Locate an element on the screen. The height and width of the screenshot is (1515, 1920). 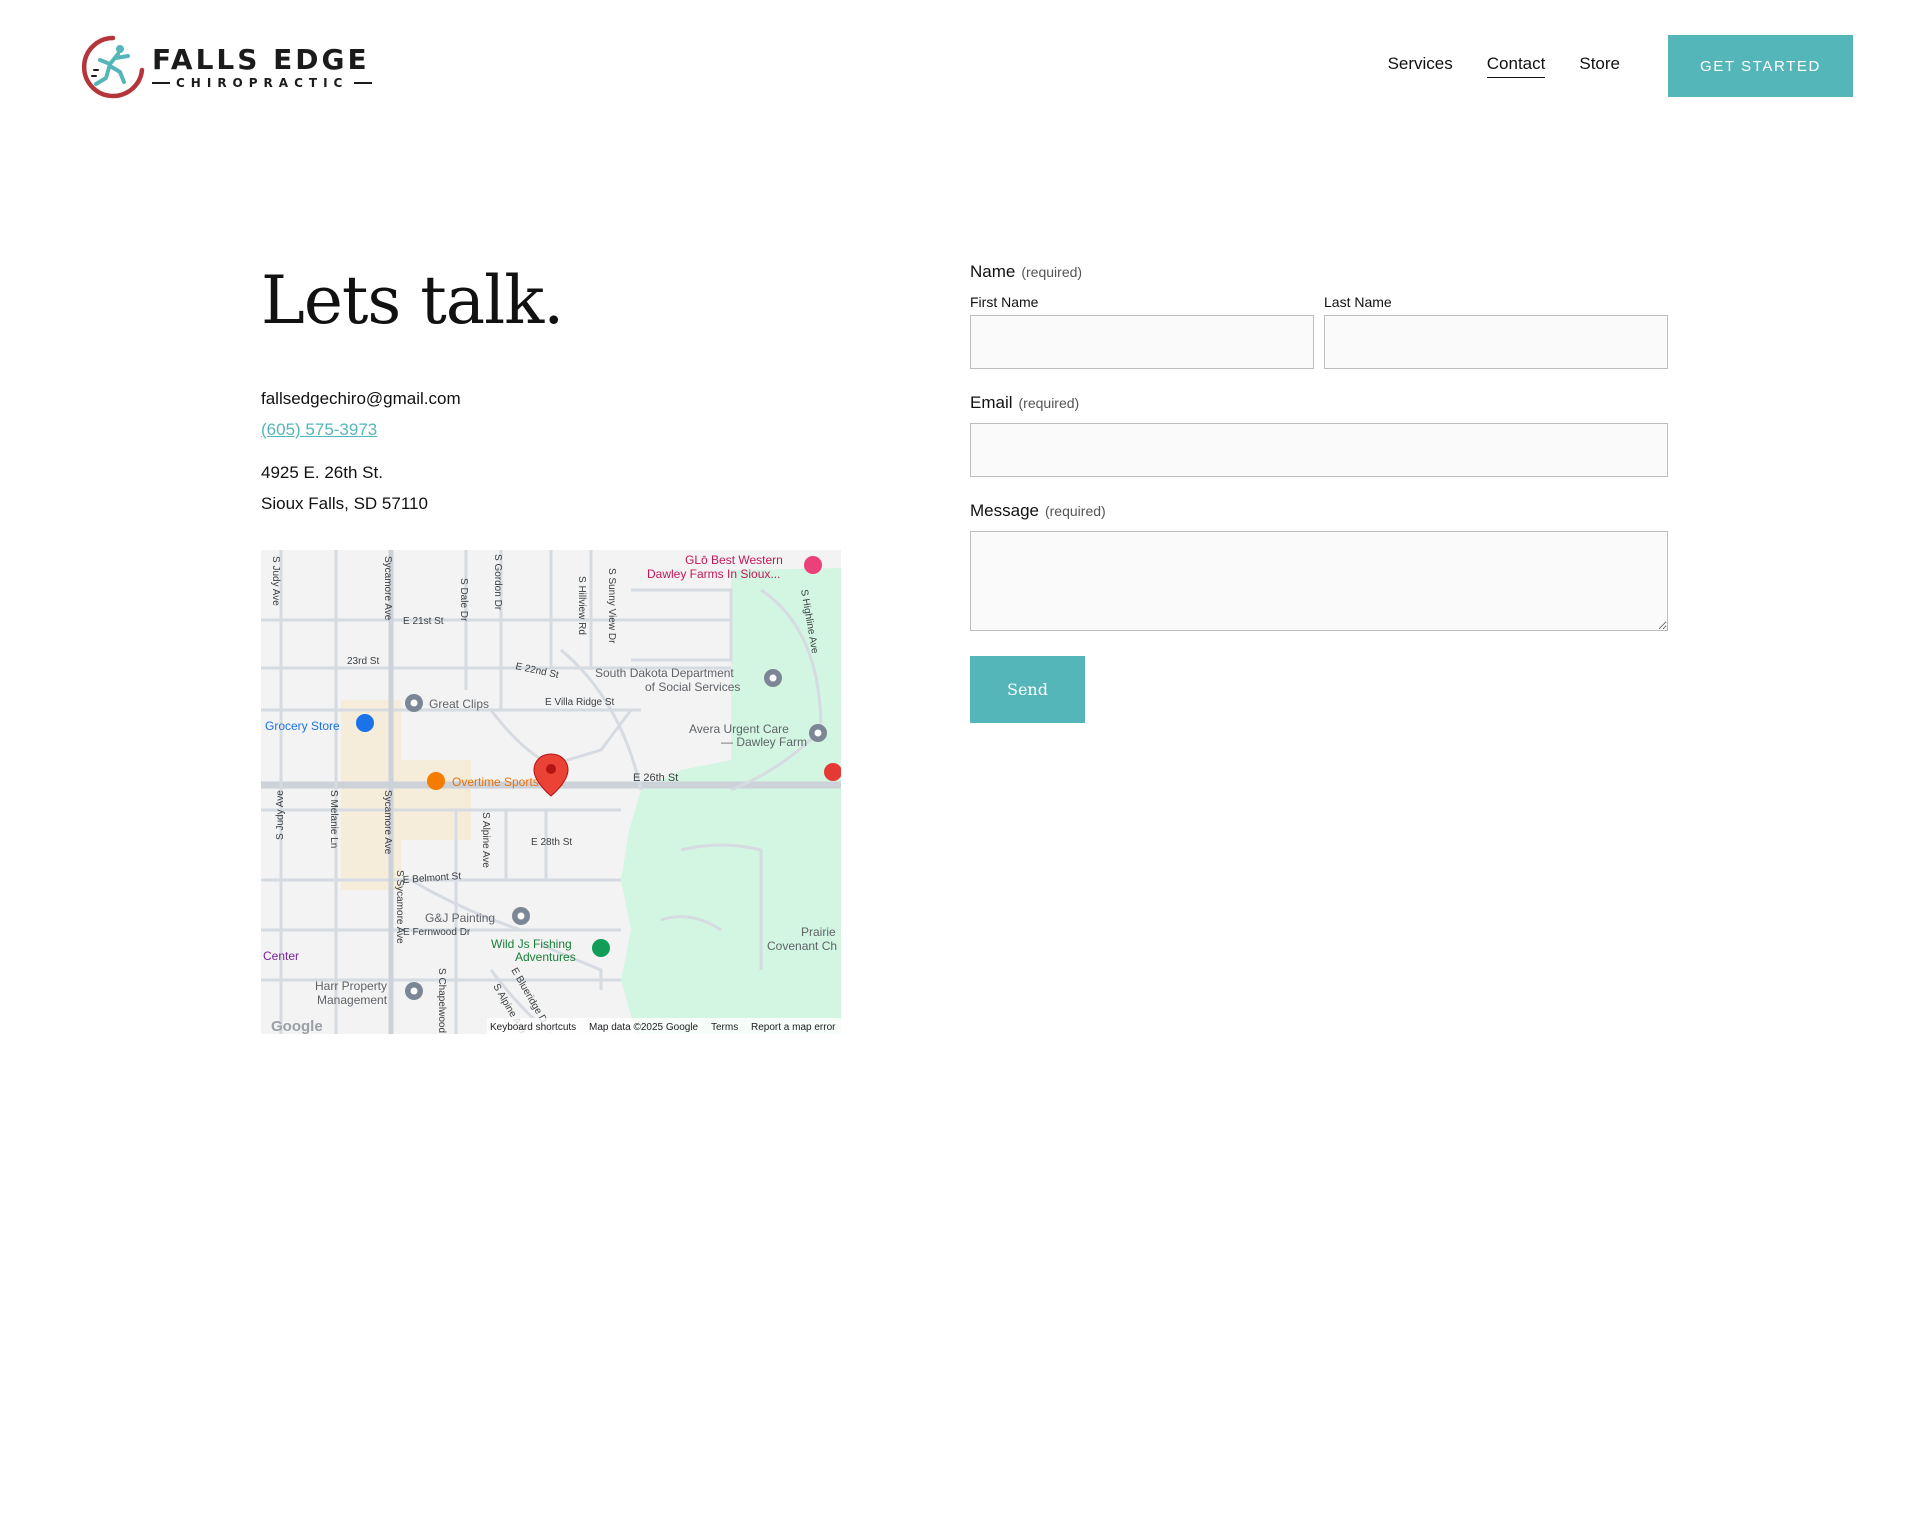
send-button: Send is located at coordinates (1027, 689).